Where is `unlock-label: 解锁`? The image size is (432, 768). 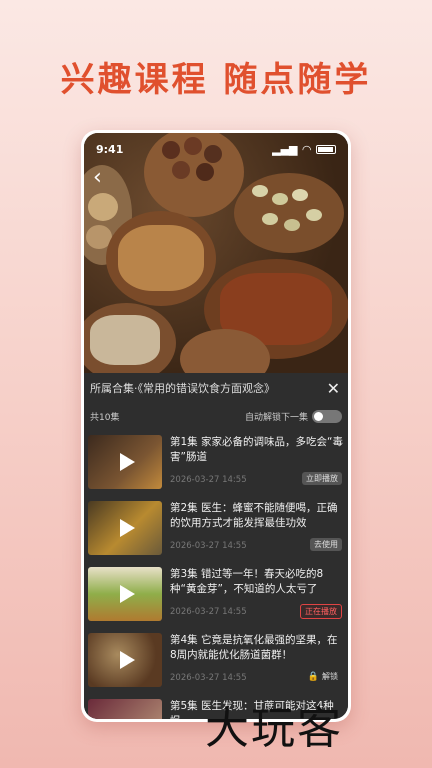
unlock-label: 解锁 is located at coordinates (330, 676).